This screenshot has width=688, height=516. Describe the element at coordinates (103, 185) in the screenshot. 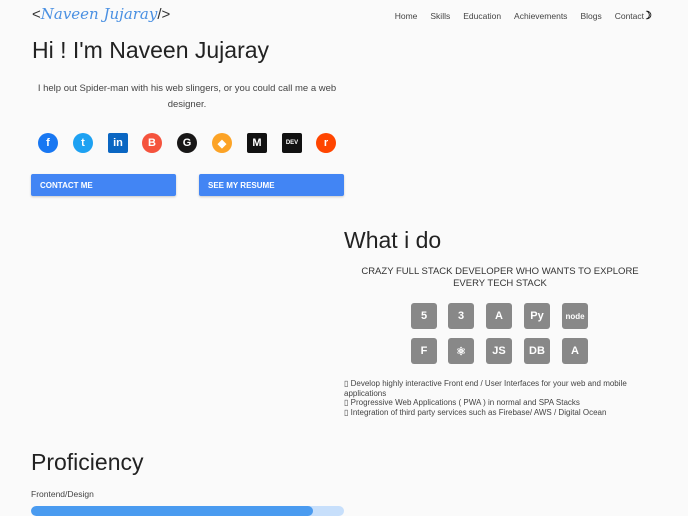

I see `contact-me-button: CONTACT ME` at that location.